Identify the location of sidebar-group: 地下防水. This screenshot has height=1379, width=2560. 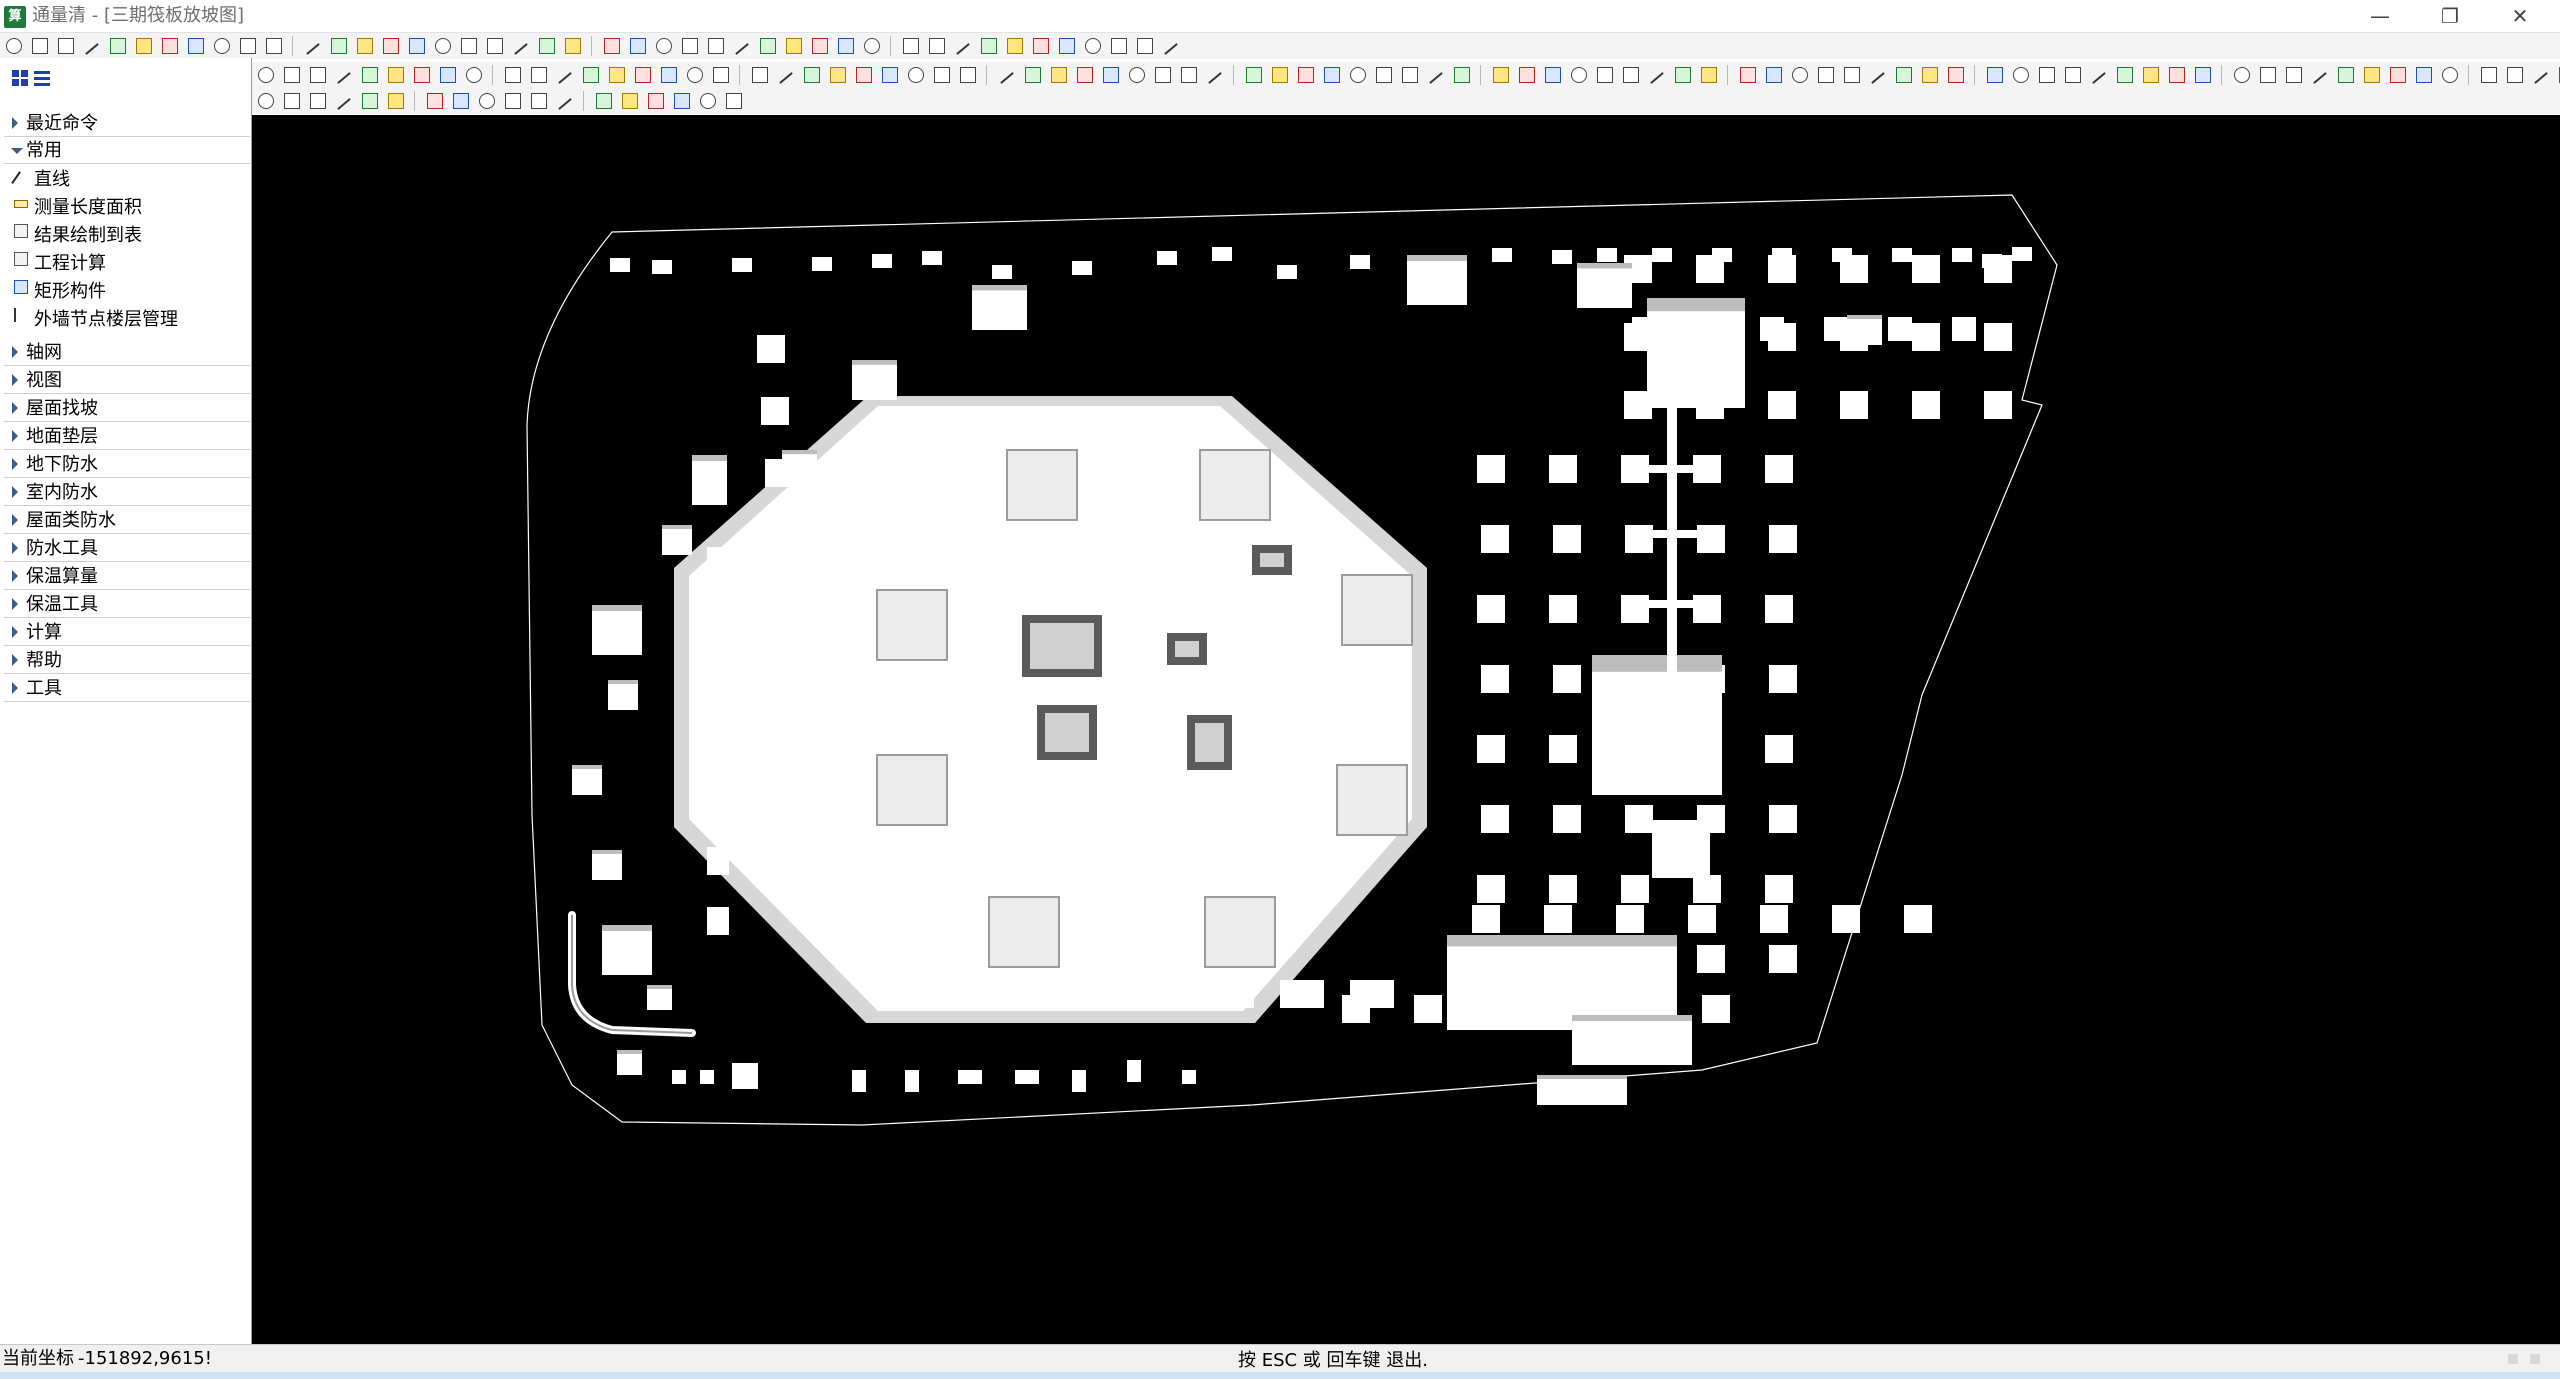
(127, 465).